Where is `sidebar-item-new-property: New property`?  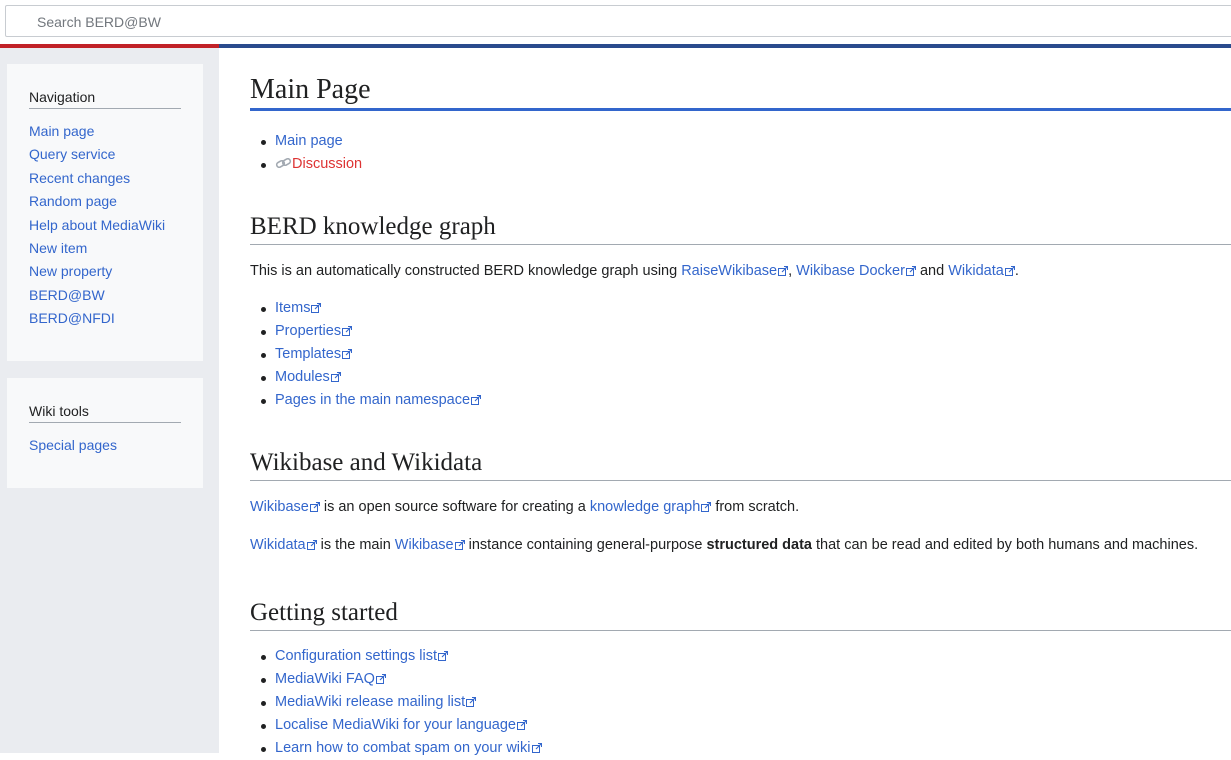 sidebar-item-new-property: New property is located at coordinates (105, 271).